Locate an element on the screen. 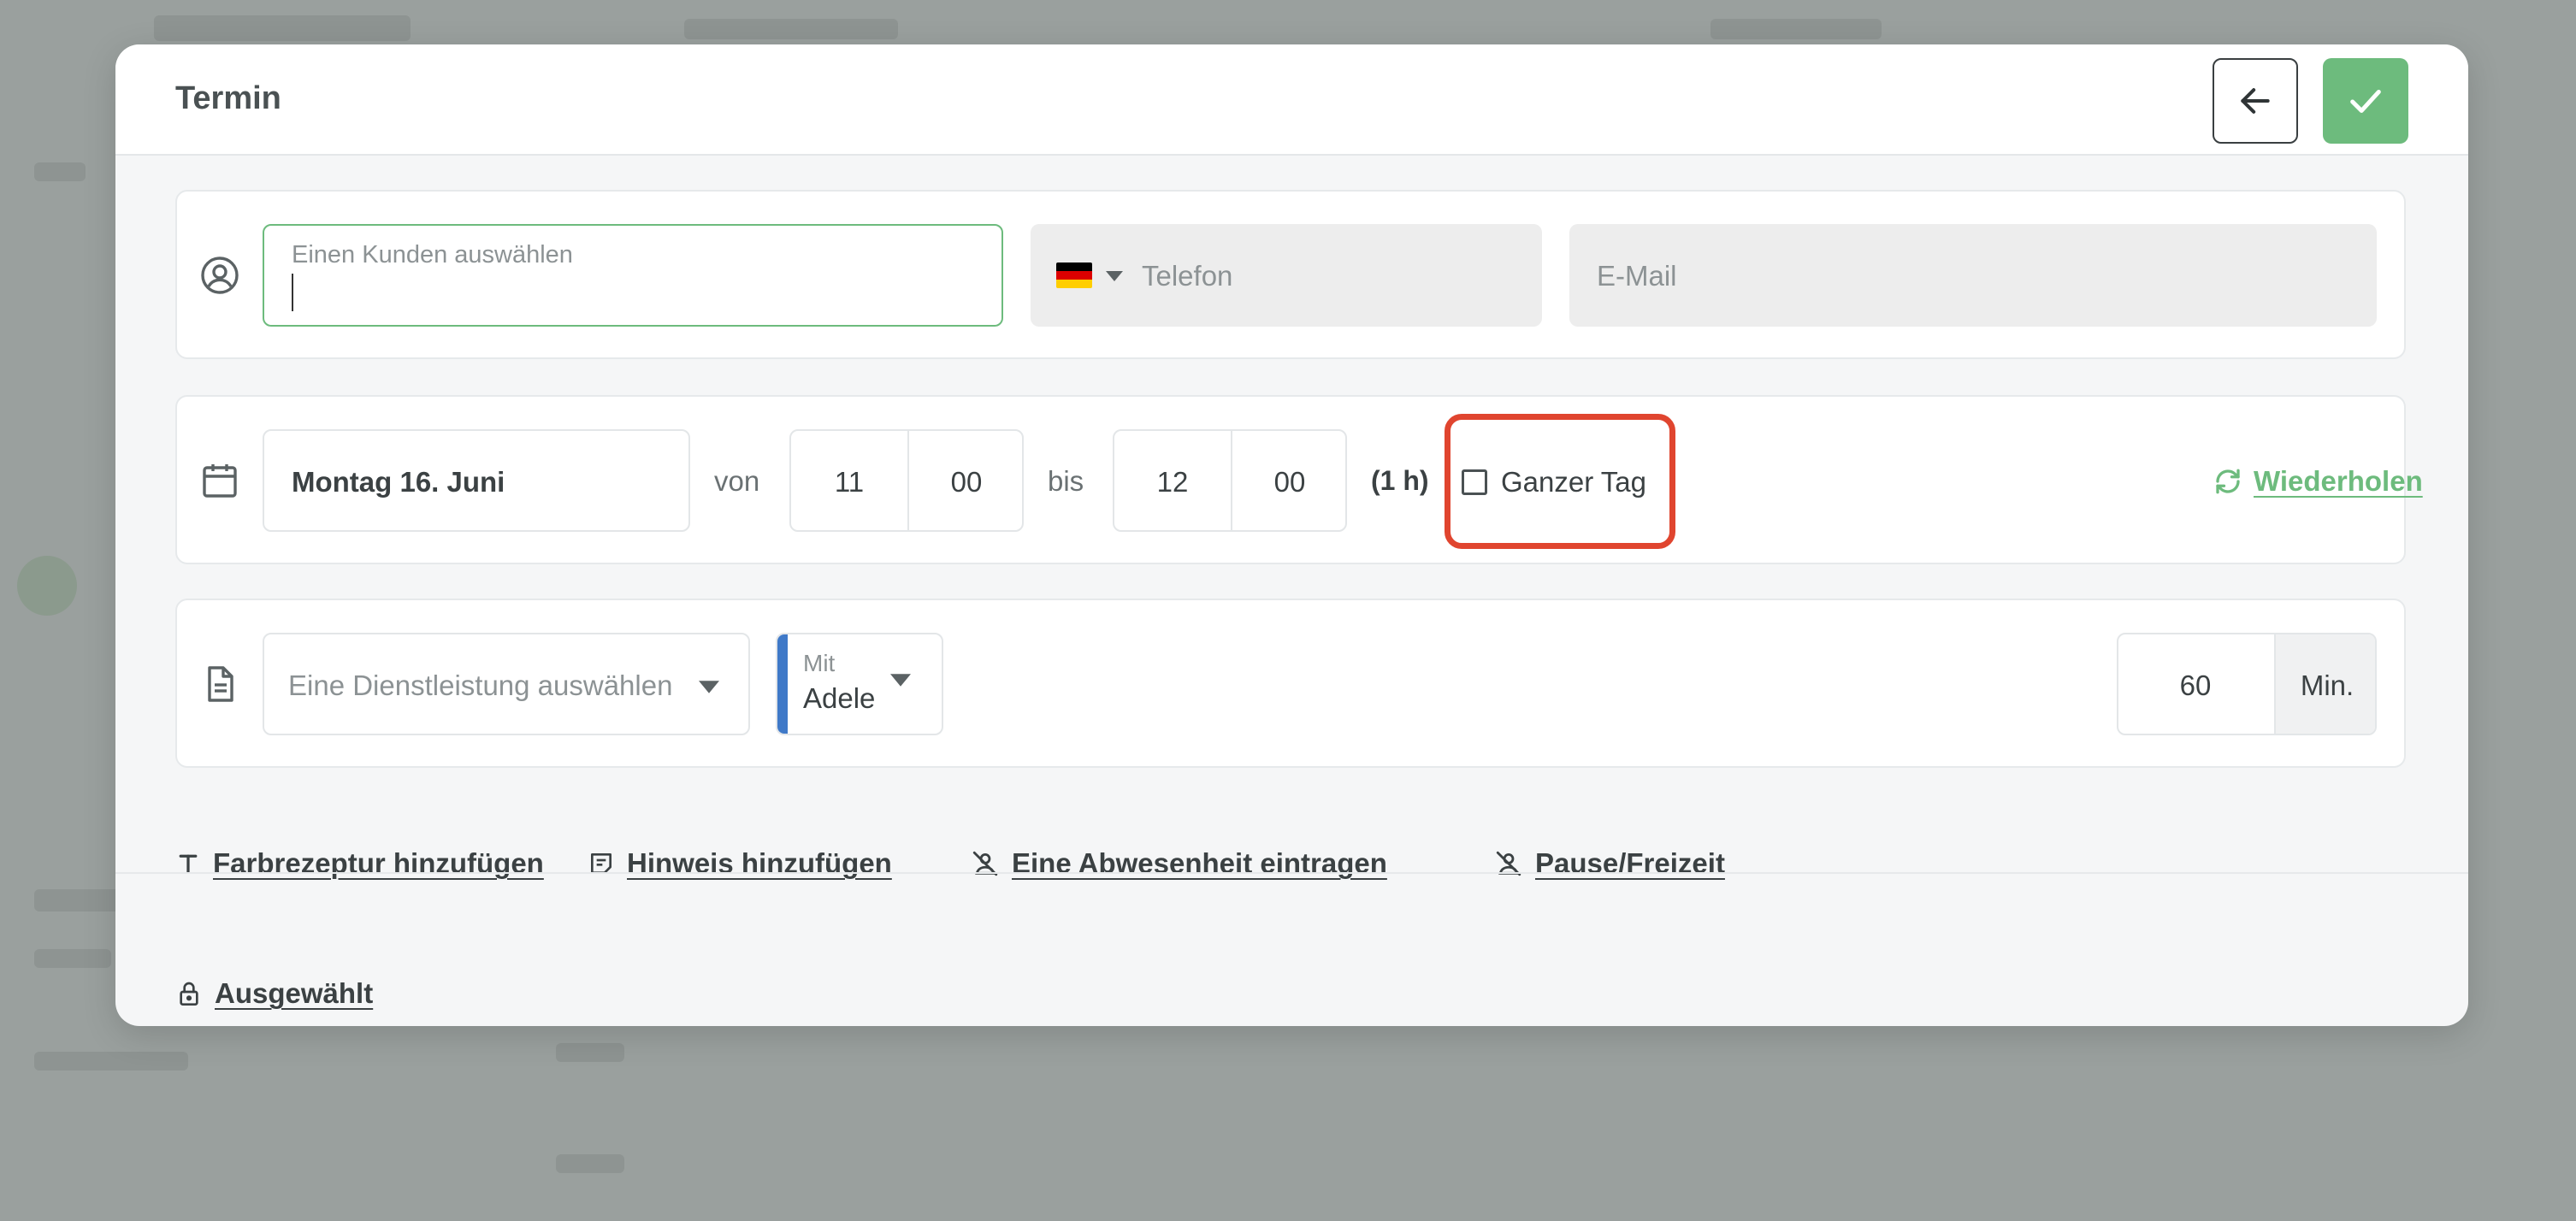 This screenshot has width=2576, height=1221. selected-lock-link: Ausgewählt is located at coordinates (274, 993).